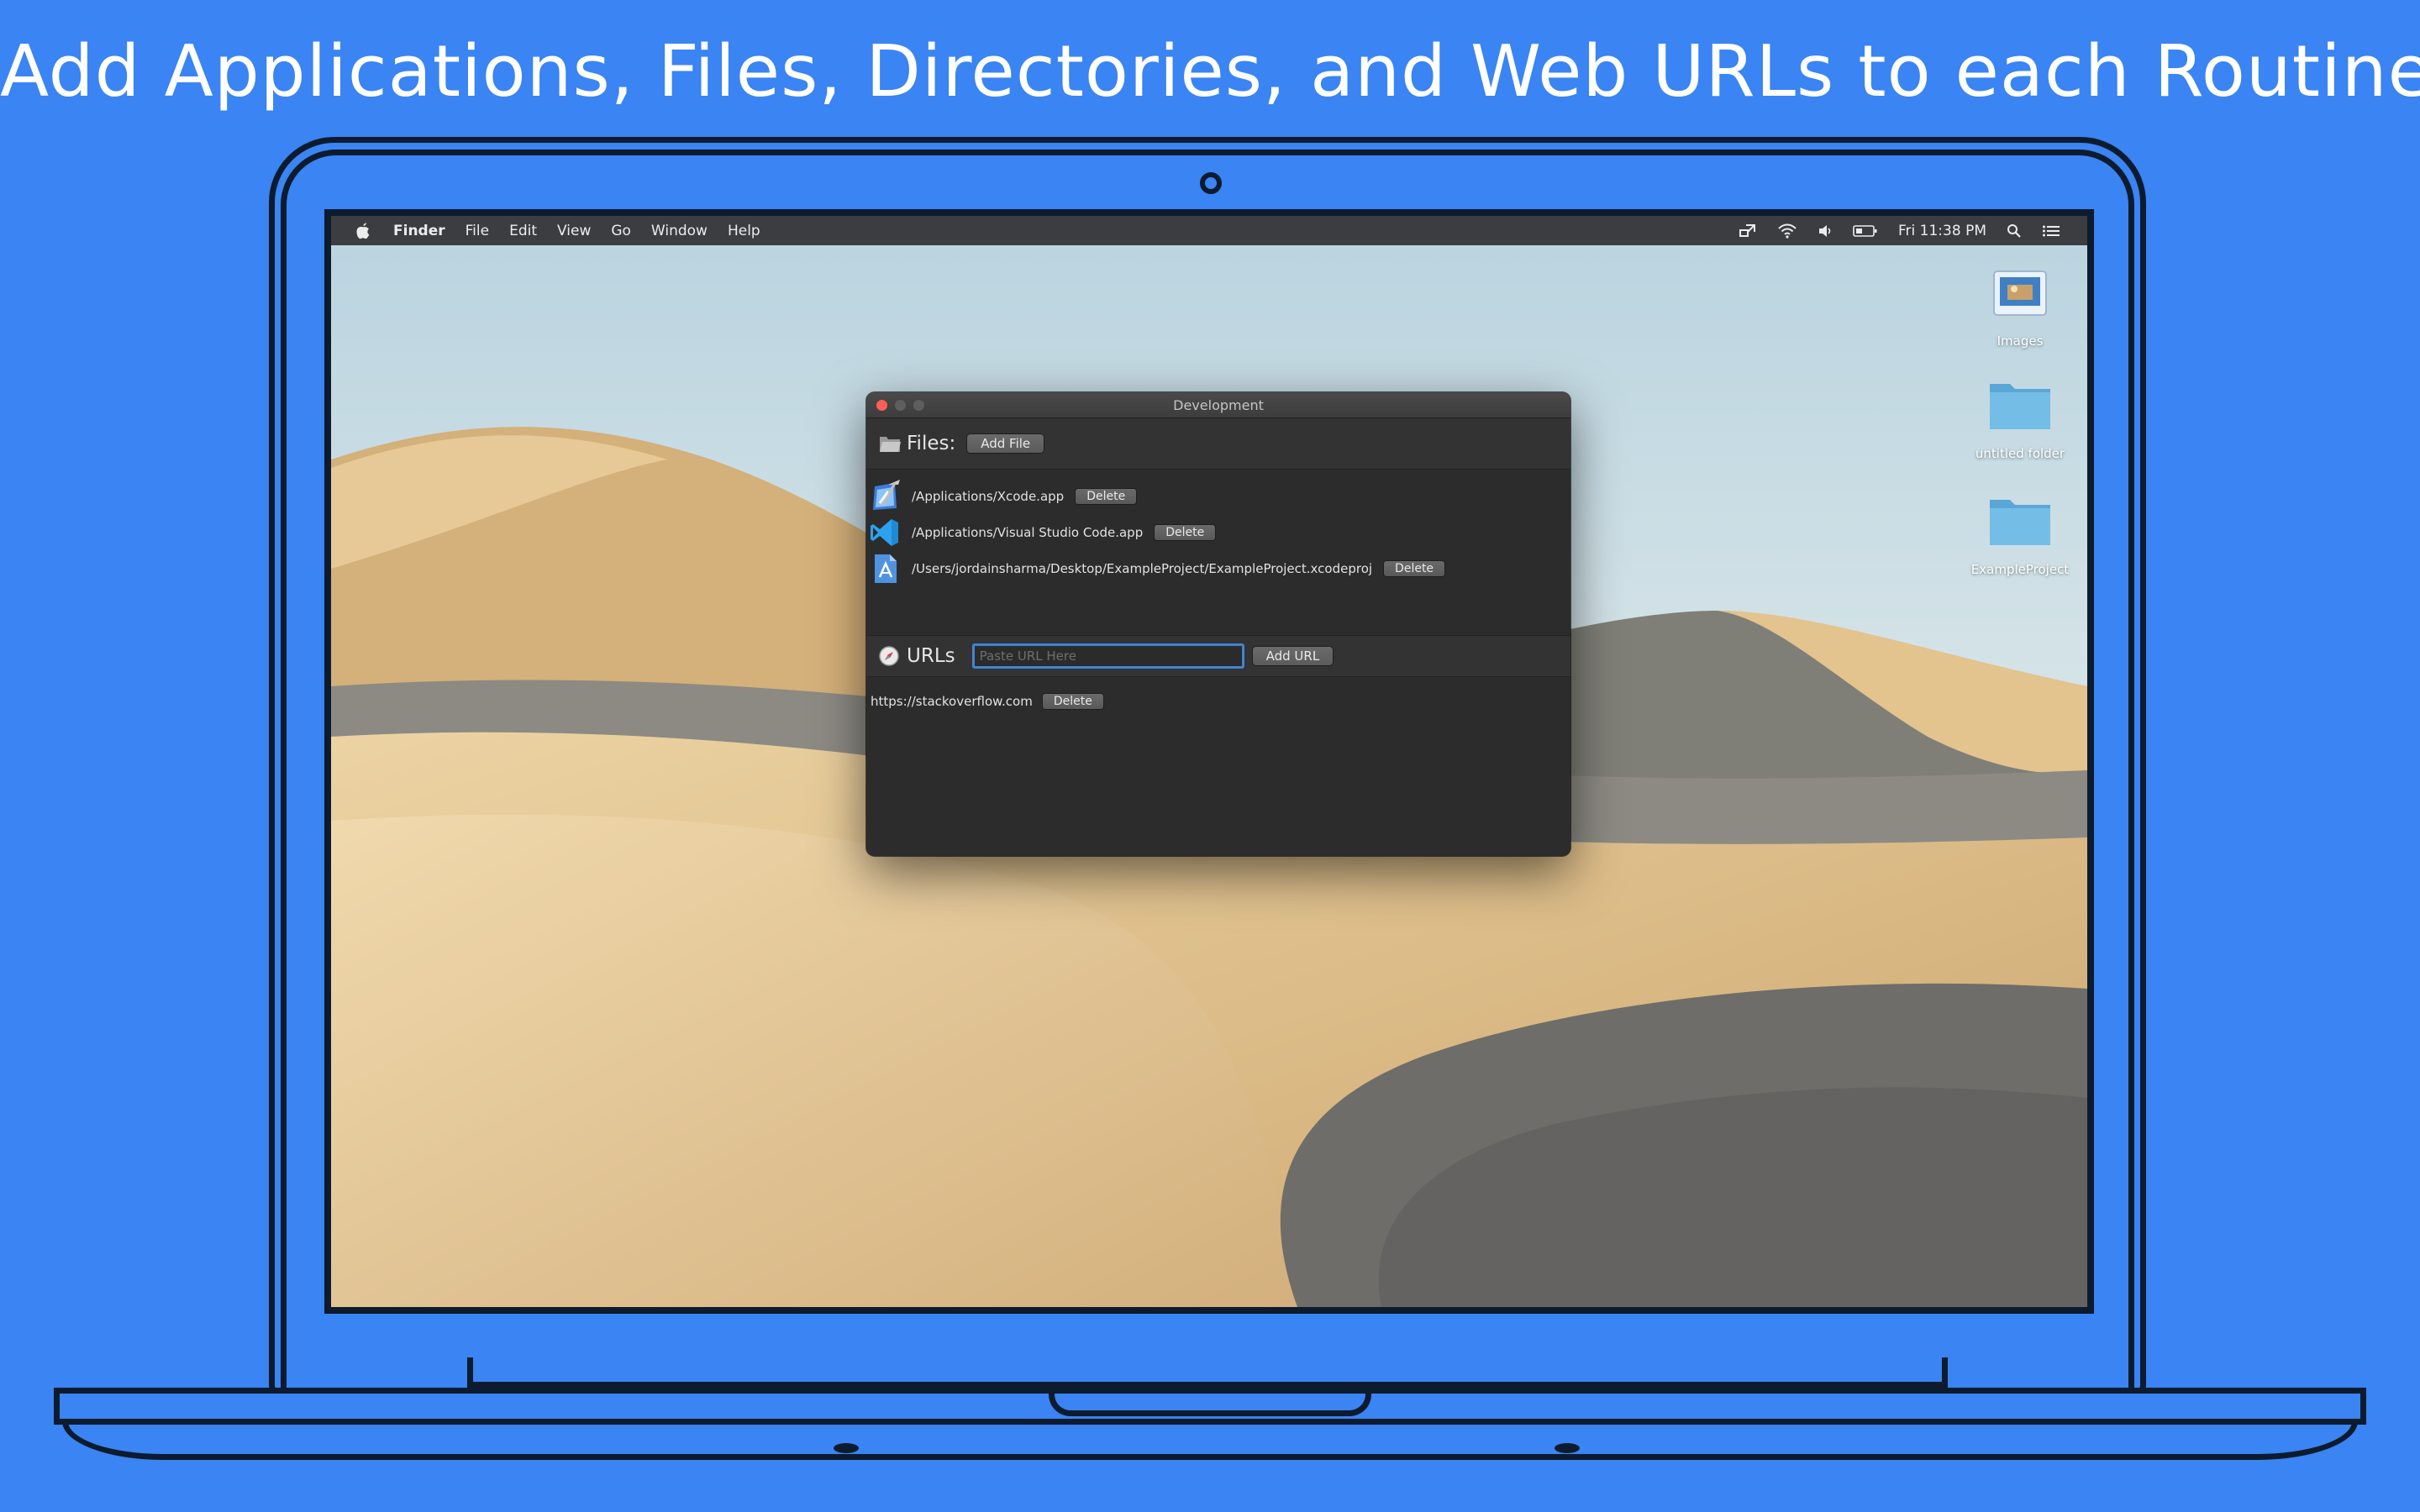 The height and width of the screenshot is (1512, 2420). What do you see at coordinates (621, 231) in the screenshot?
I see `menu-go: Go` at bounding box center [621, 231].